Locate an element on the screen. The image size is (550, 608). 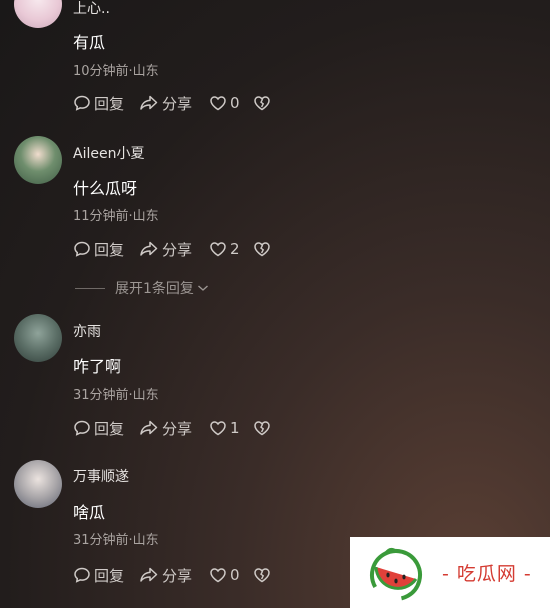
comment-username: 亦雨 is located at coordinates (87, 331).